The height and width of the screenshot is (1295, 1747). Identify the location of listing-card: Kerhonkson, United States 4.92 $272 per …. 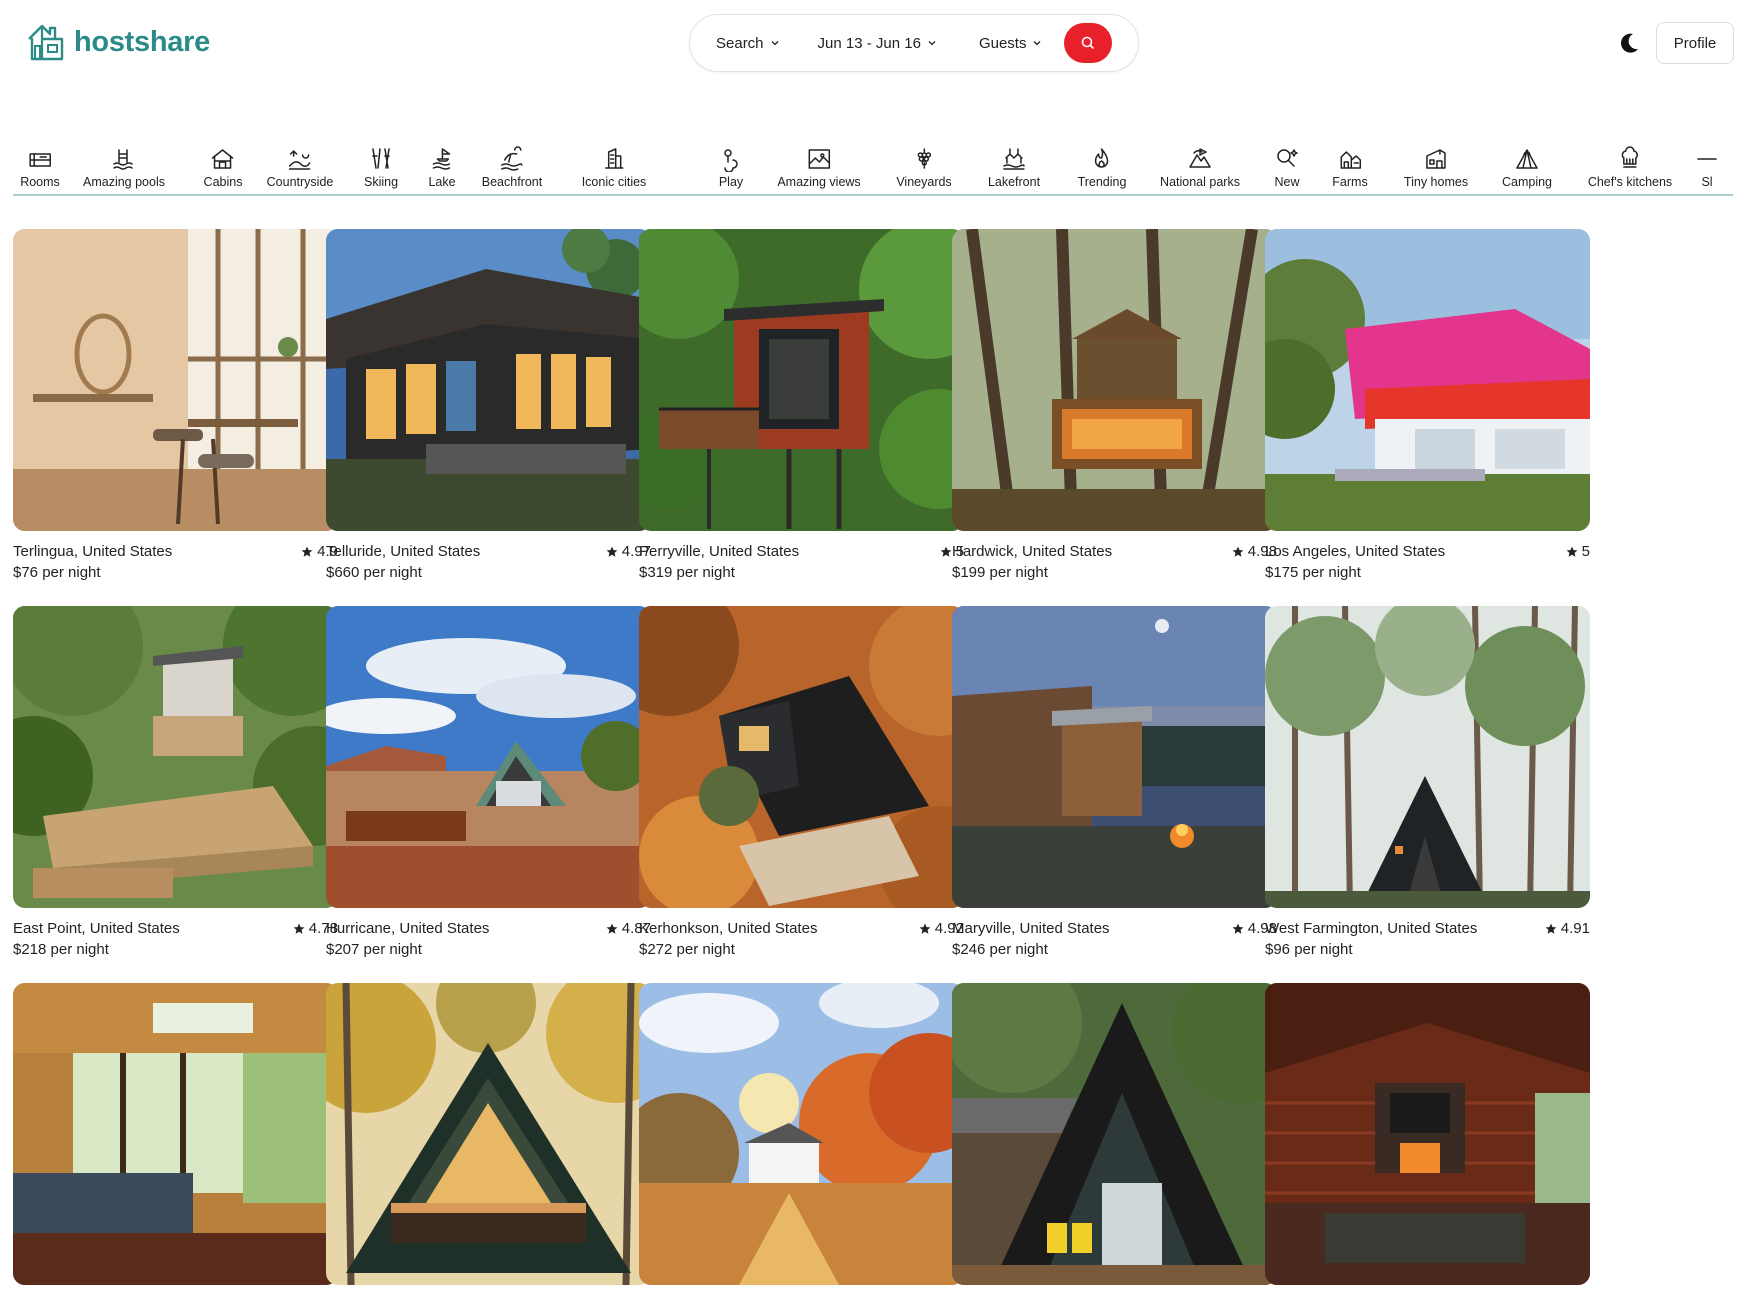
(801, 782).